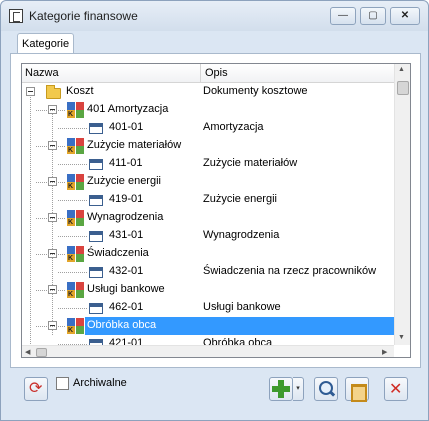 This screenshot has width=429, height=421. I want to click on tree-row: 411-01 Zużycie materiałów, so click(208, 164).